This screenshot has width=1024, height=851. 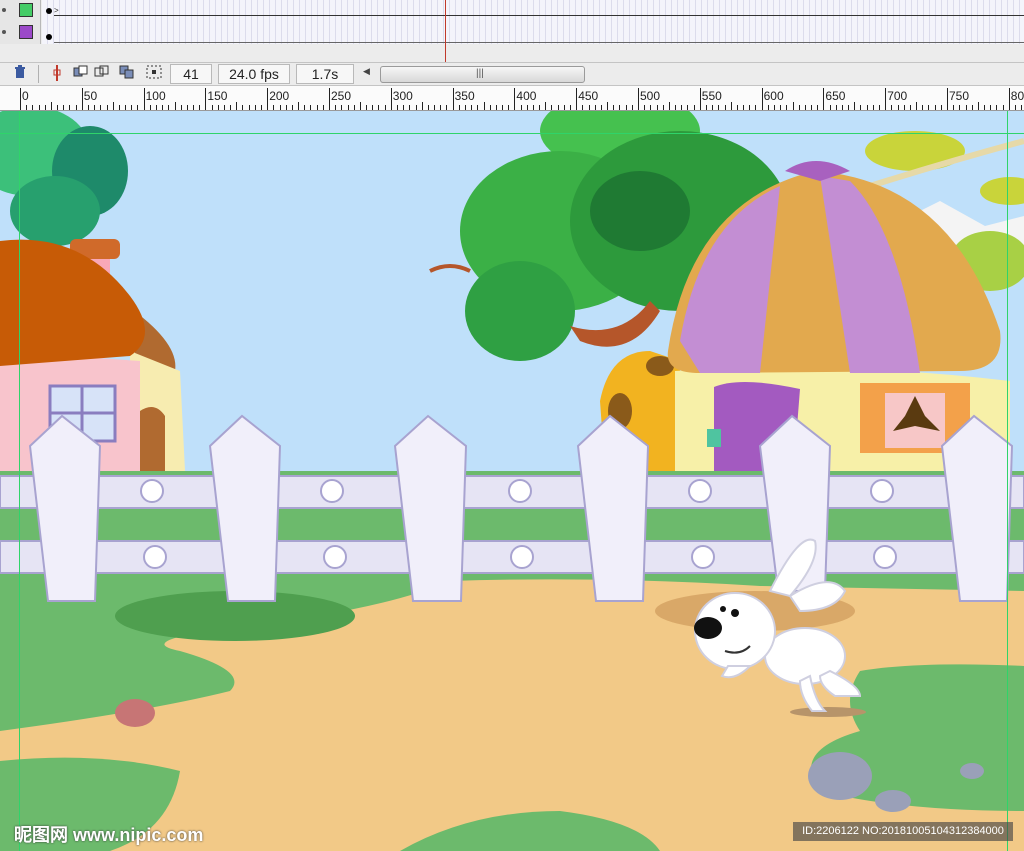 What do you see at coordinates (279, 96) in the screenshot?
I see `ruler-label: 200` at bounding box center [279, 96].